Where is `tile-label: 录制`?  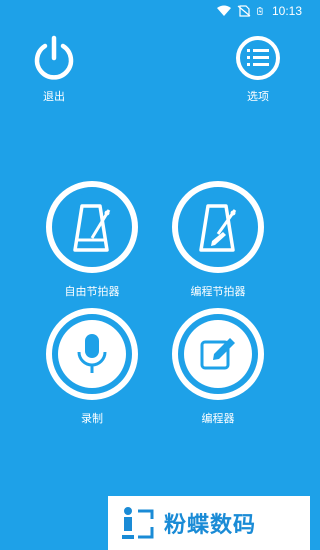 tile-label: 录制 is located at coordinates (92, 418).